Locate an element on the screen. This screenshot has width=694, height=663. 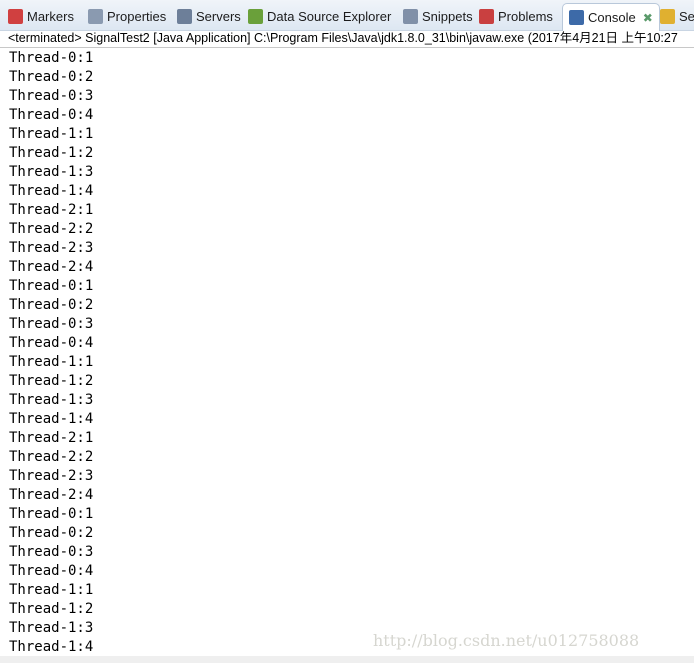
snippets-icon is located at coordinates (410, 16).